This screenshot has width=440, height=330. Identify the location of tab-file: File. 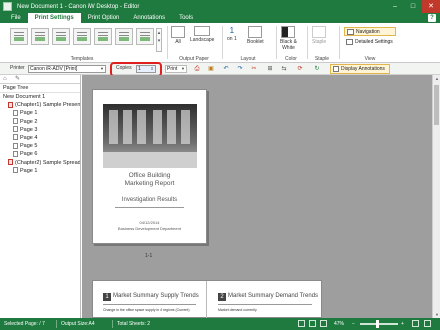
(16, 18).